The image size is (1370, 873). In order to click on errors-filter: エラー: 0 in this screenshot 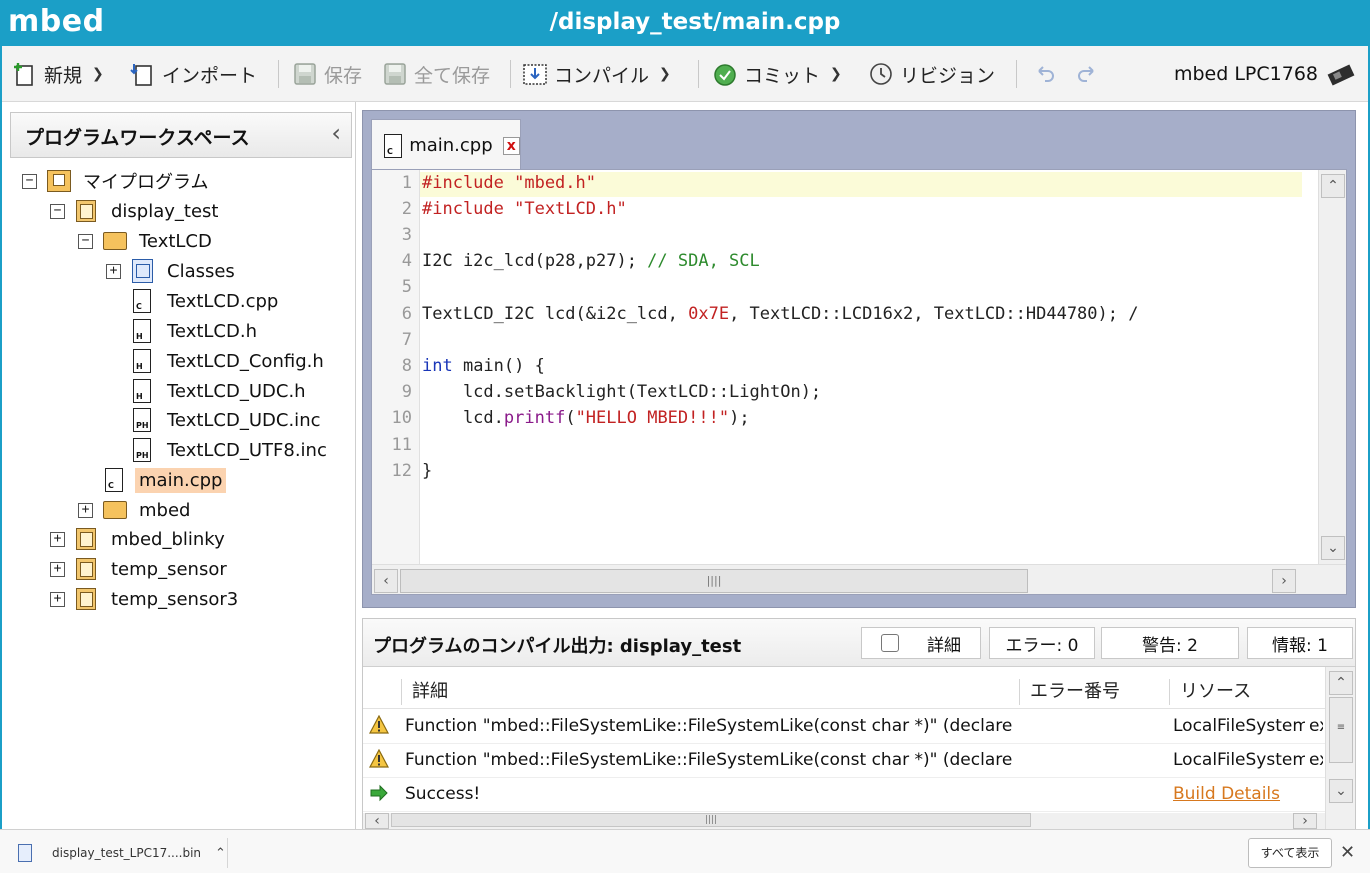, I will do `click(1042, 643)`.